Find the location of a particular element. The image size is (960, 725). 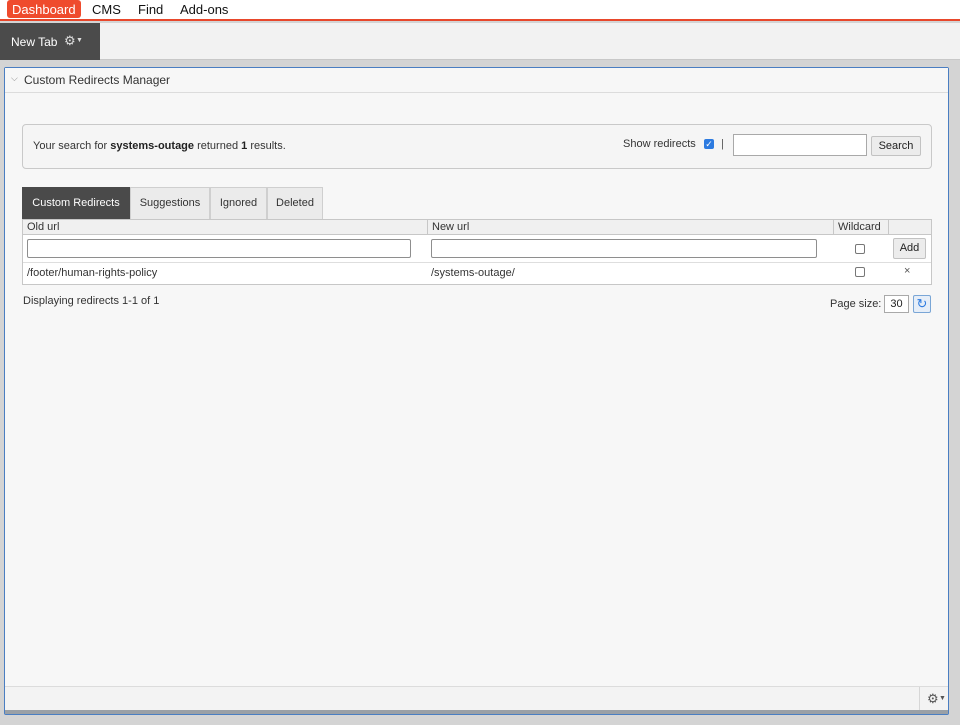

tab-custom-redirects: Custom Redirects is located at coordinates (76, 203).